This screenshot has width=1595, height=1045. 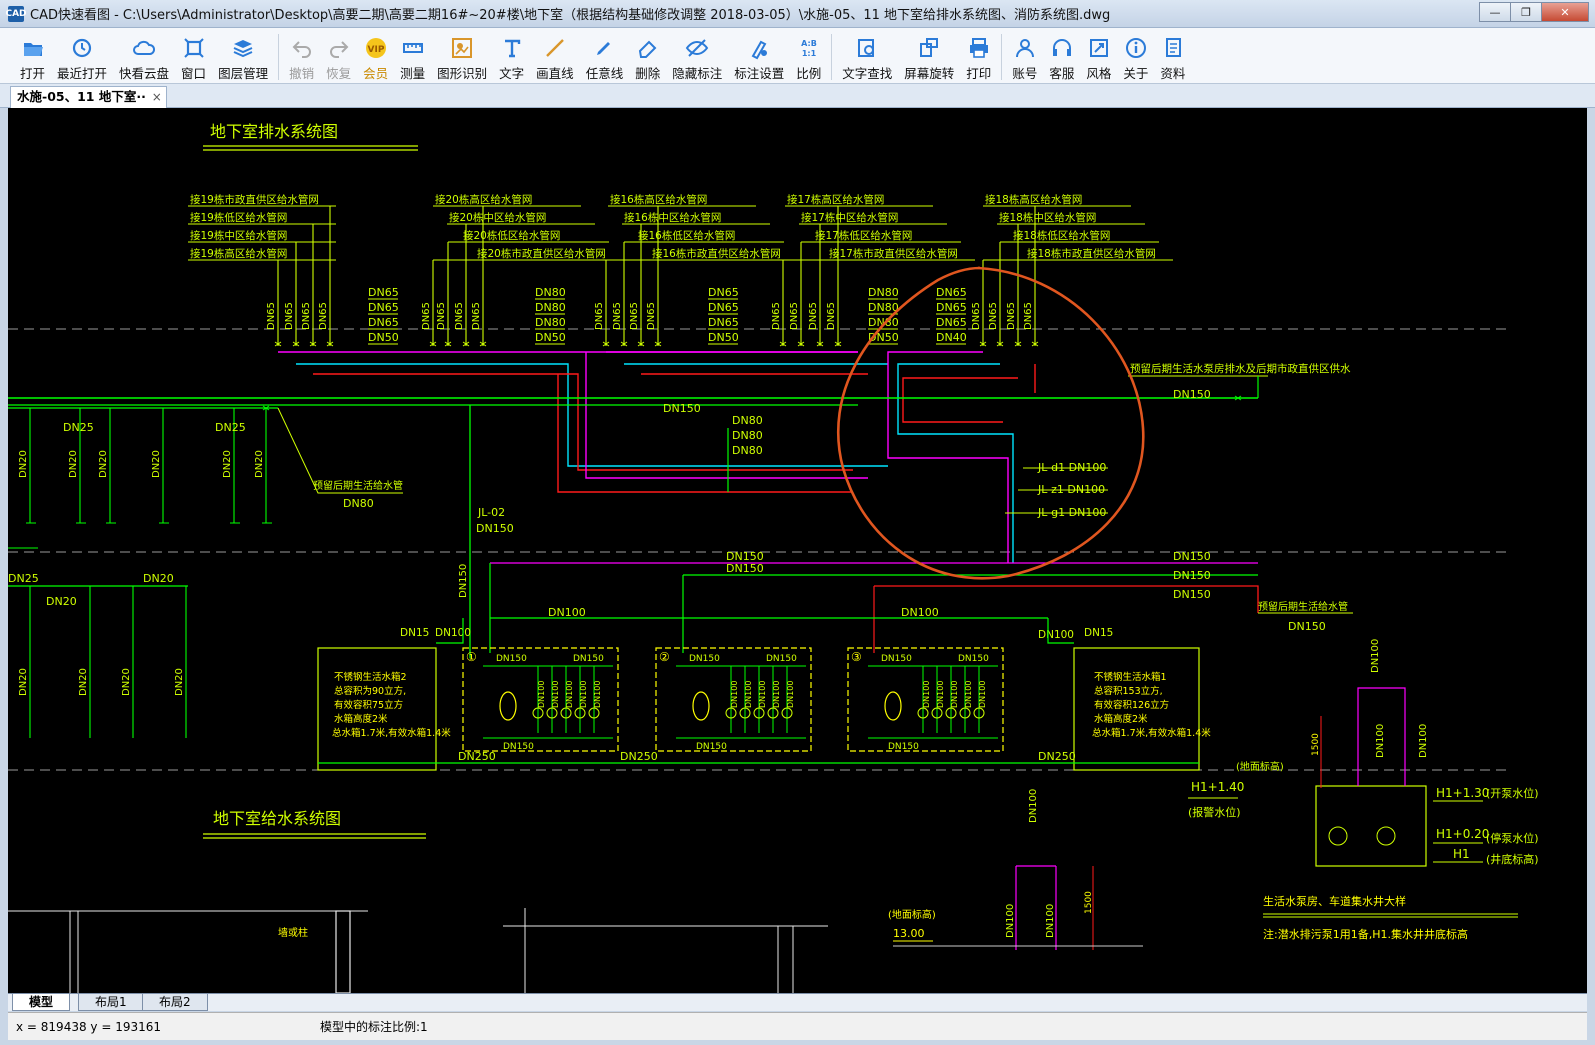 What do you see at coordinates (238, 235) in the screenshot?
I see `supply-branch-label: 接19栋中区给水管网` at bounding box center [238, 235].